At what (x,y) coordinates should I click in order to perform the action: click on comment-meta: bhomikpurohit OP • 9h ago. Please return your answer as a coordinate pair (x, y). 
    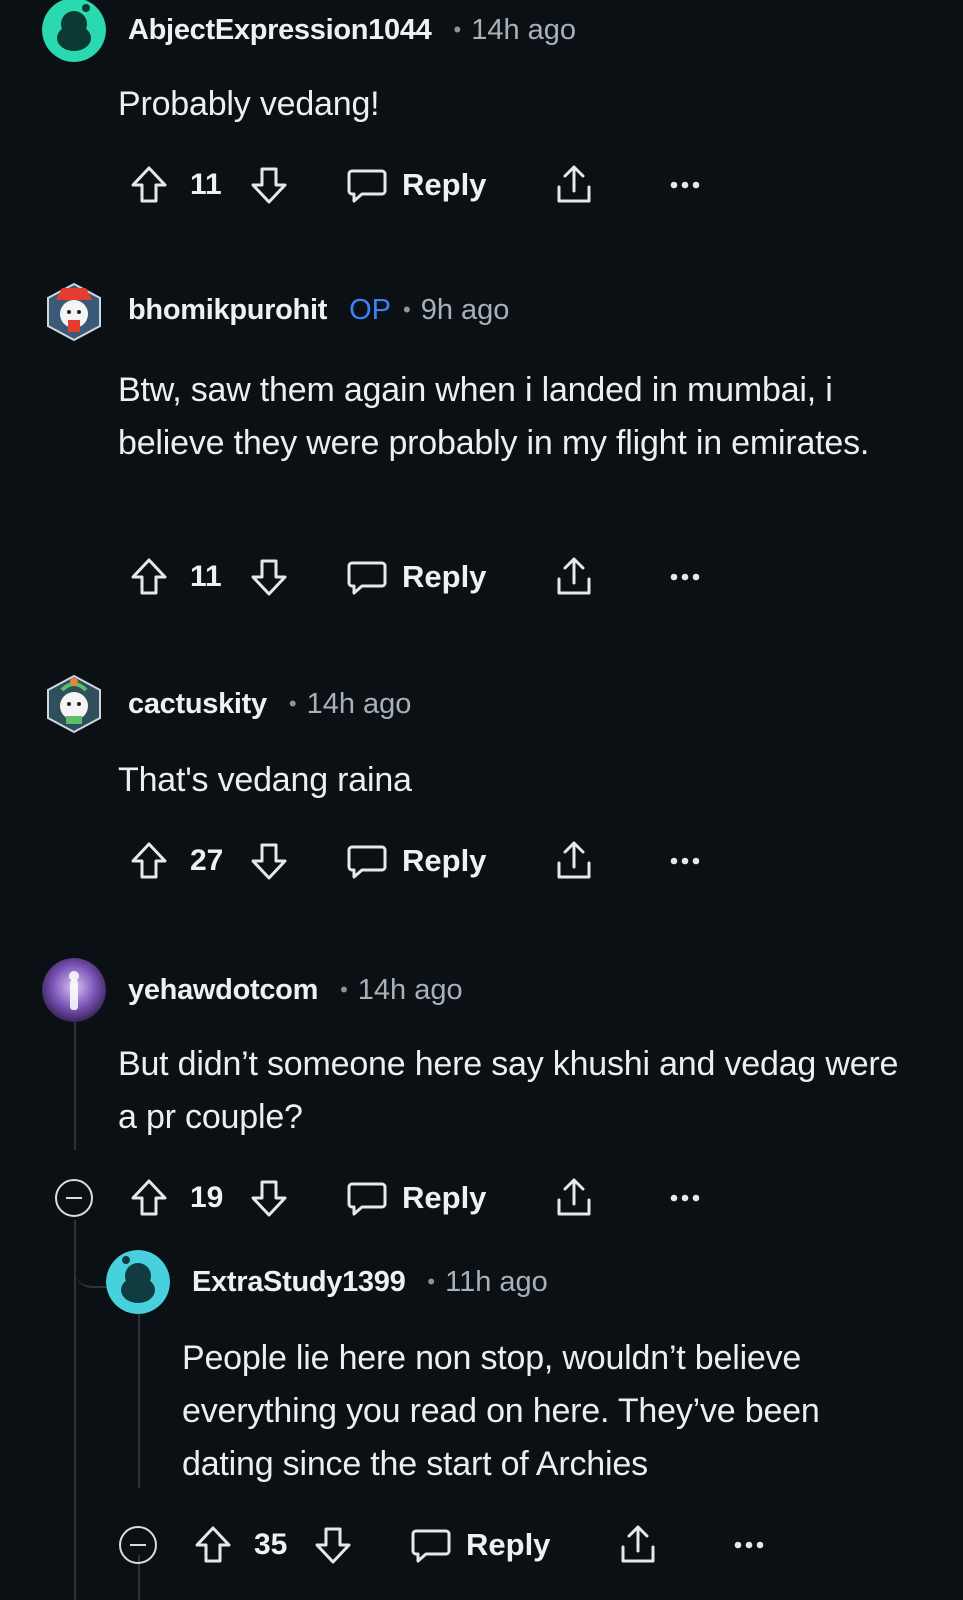
    Looking at the image, I should click on (318, 310).